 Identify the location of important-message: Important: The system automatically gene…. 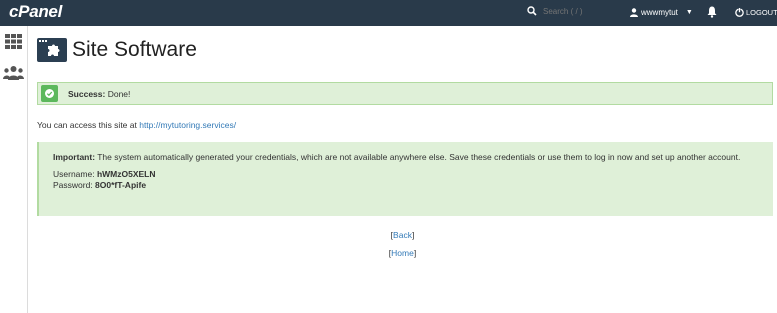
(406, 157).